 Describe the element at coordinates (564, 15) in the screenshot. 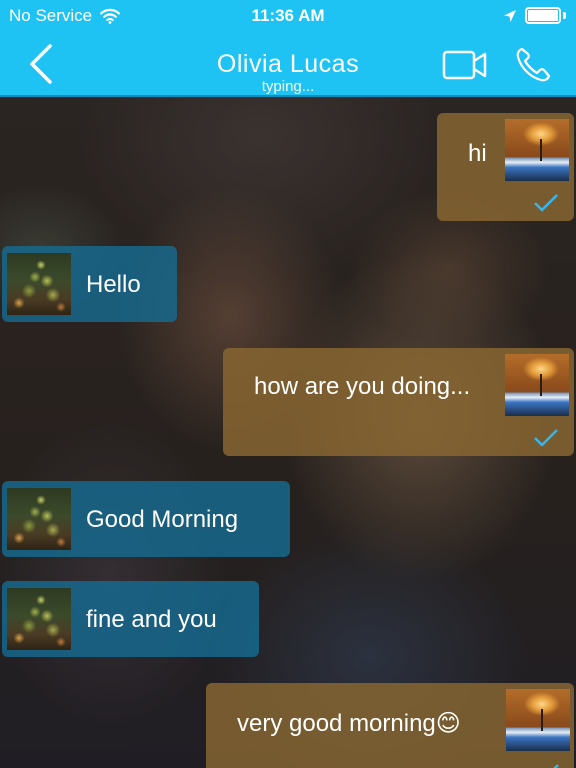

I see `battery-tip` at that location.